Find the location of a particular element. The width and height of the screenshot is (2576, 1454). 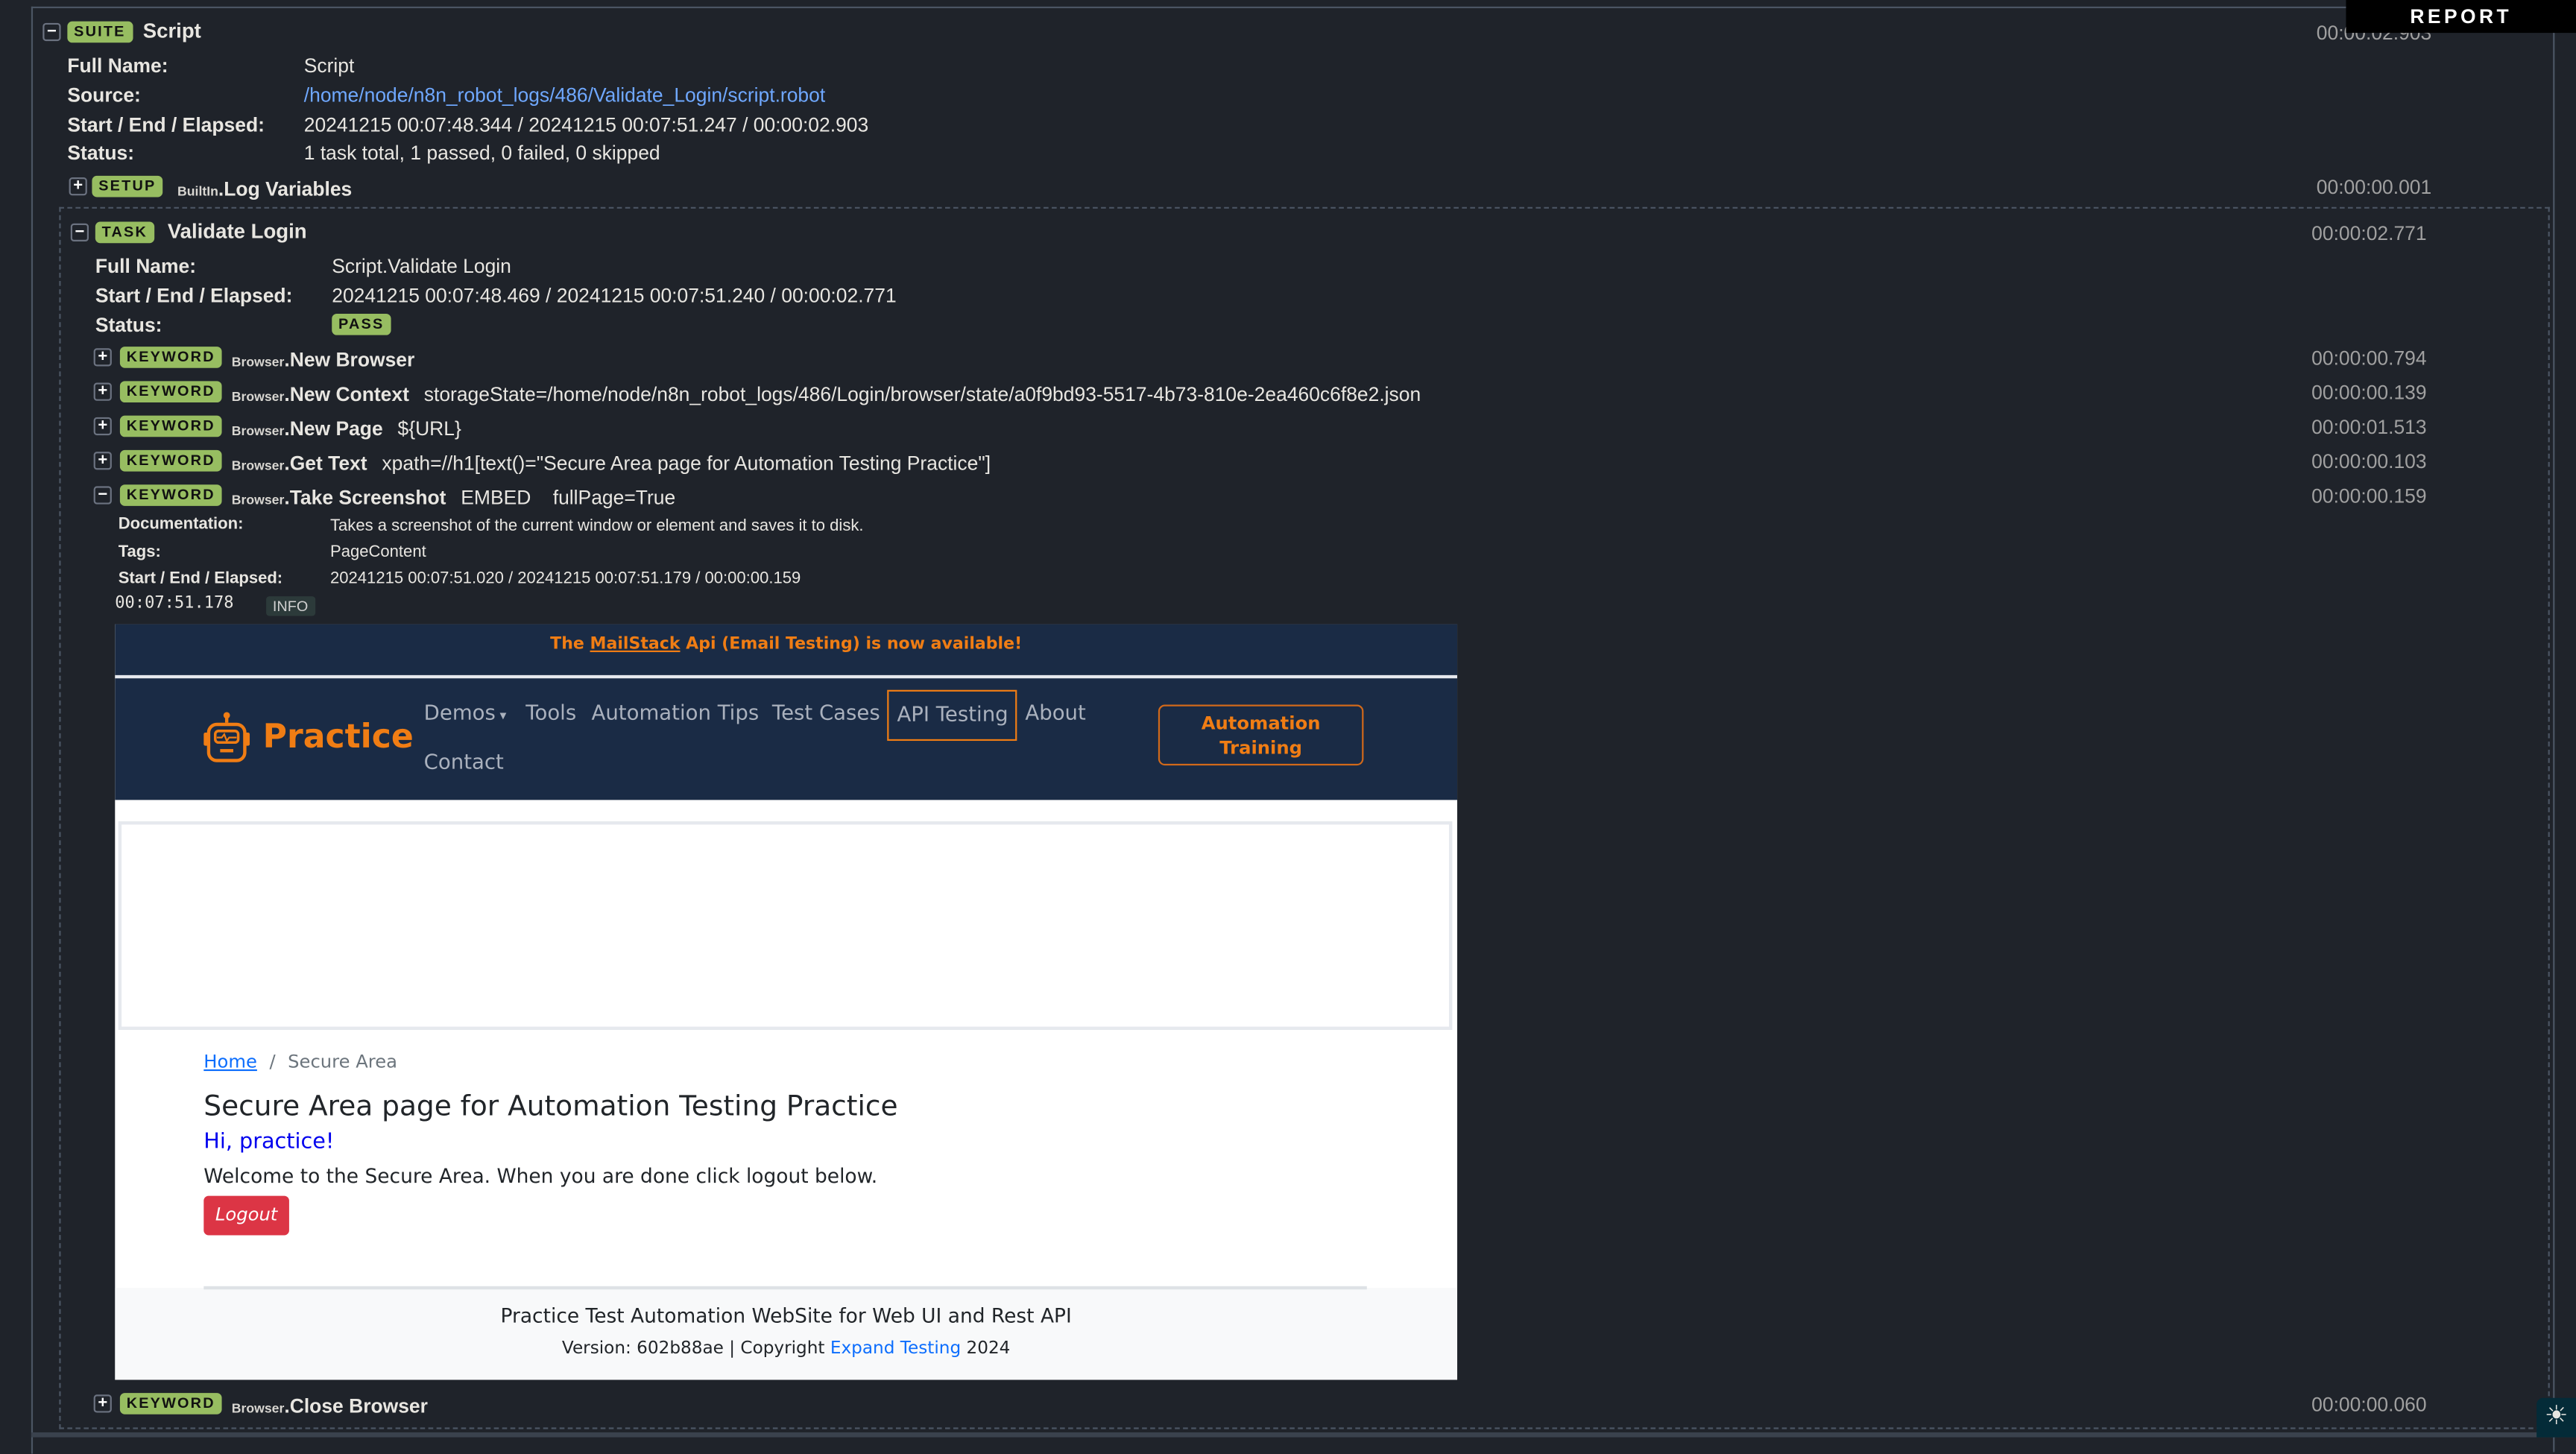

doc-label: Documentation: is located at coordinates (181, 525).